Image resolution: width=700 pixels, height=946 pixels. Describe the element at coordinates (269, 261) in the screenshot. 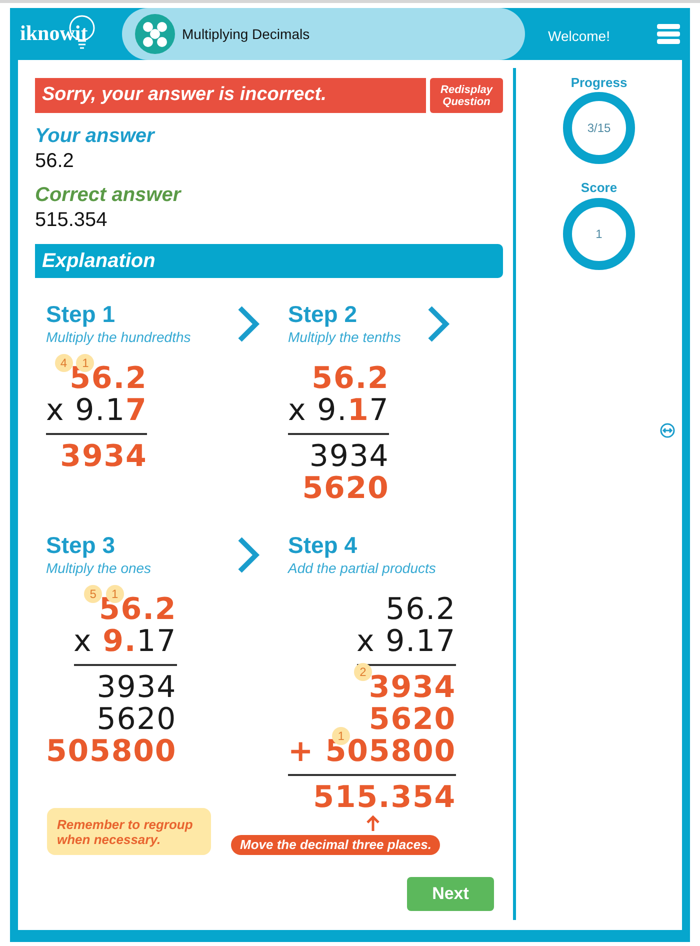

I see `explanation-bar: Explanation` at that location.